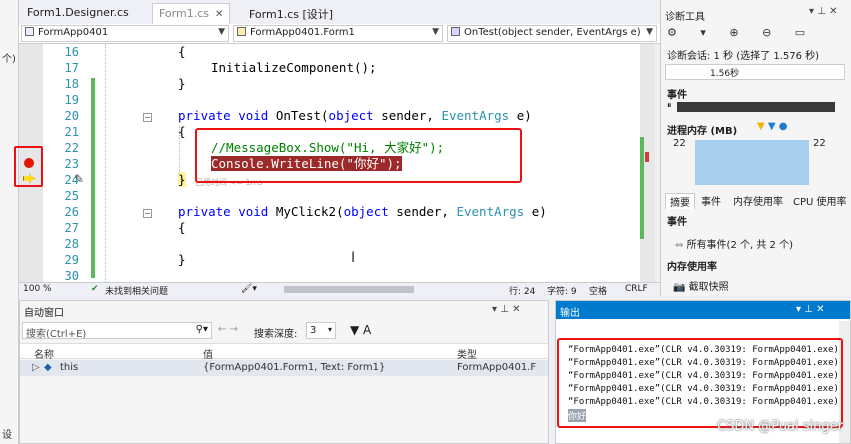  I want to click on tab-label: Form1.Designer.cs, so click(78, 12).